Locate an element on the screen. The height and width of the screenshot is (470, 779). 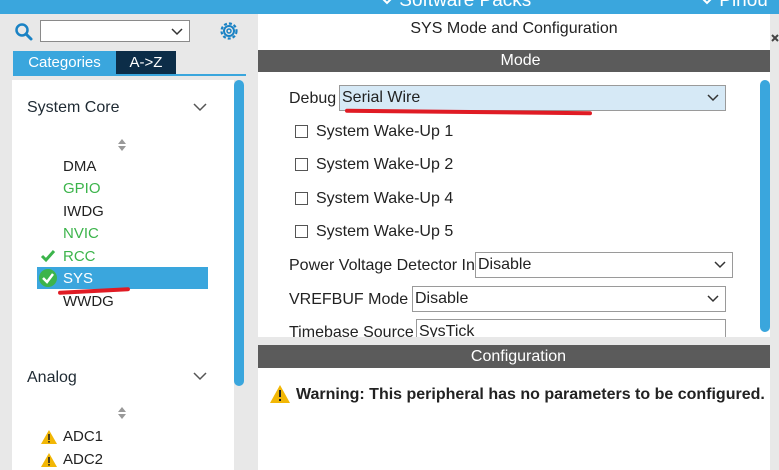
gear-icon is located at coordinates (229, 31).